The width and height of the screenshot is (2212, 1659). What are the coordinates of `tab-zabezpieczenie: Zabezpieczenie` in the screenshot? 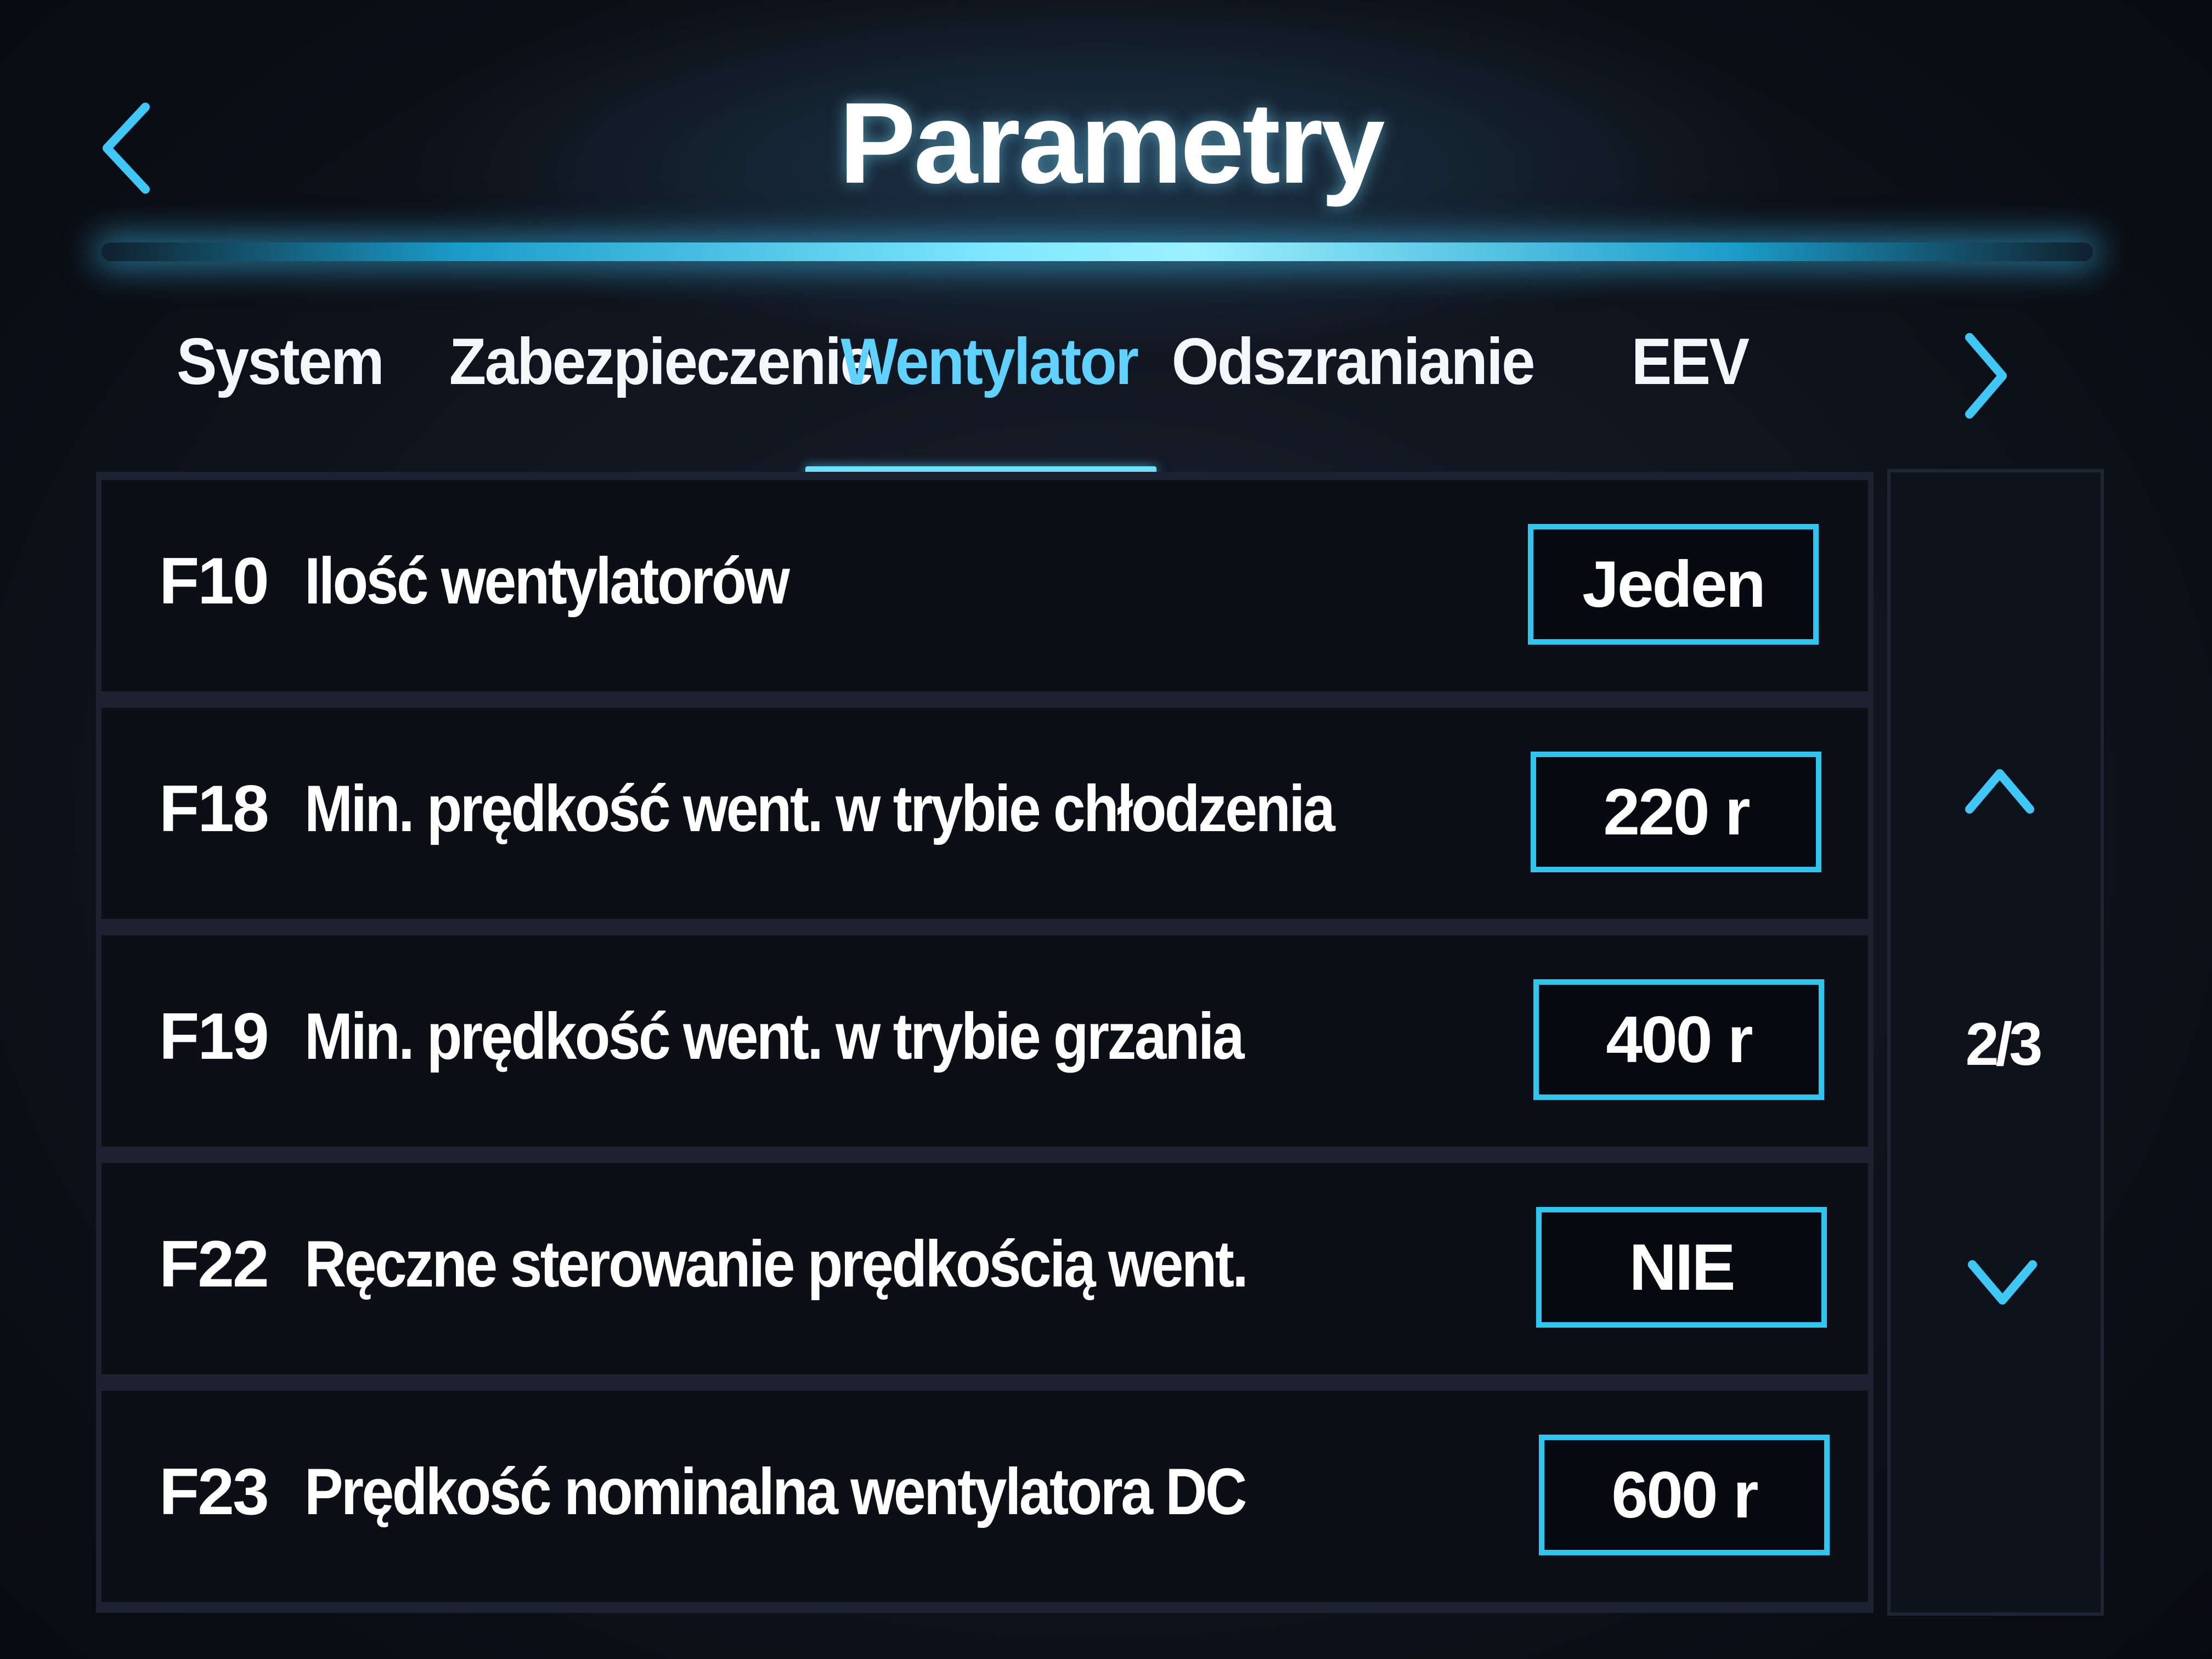 It's located at (661, 368).